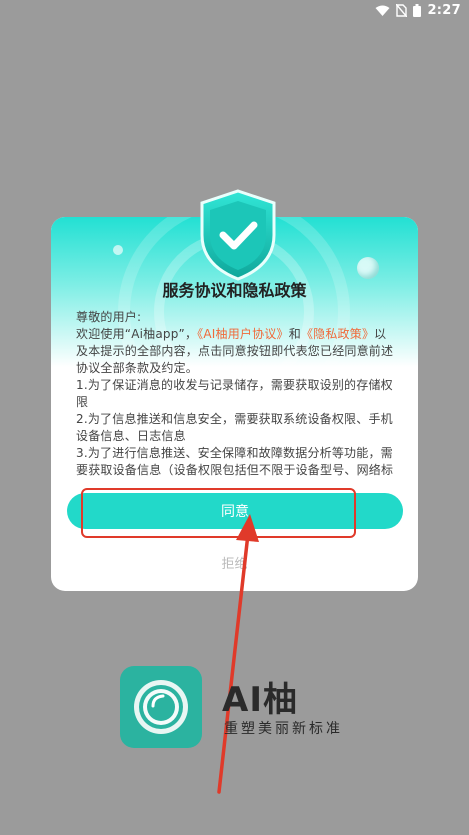 The height and width of the screenshot is (835, 469). Describe the element at coordinates (337, 334) in the screenshot. I see `privacy-policy-link: 《隐私政策》` at that location.